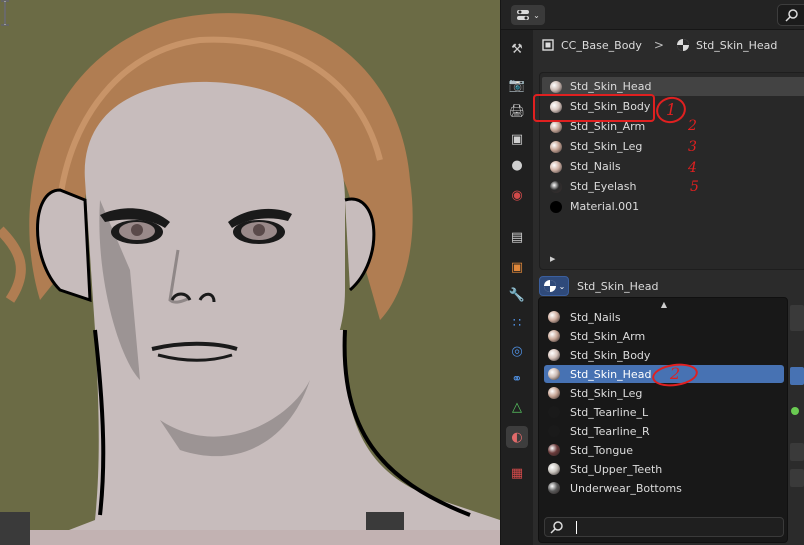  I want to click on annotation-box, so click(594, 108).